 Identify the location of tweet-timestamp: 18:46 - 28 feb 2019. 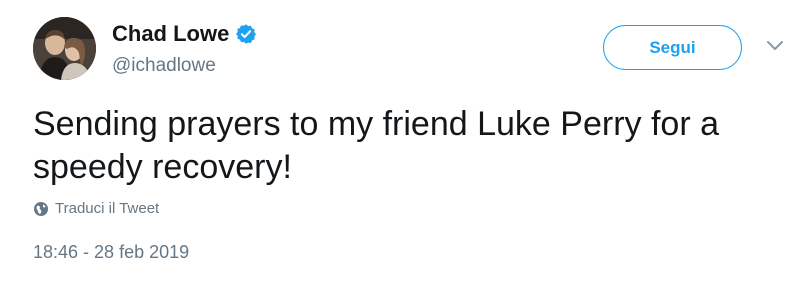
(111, 252).